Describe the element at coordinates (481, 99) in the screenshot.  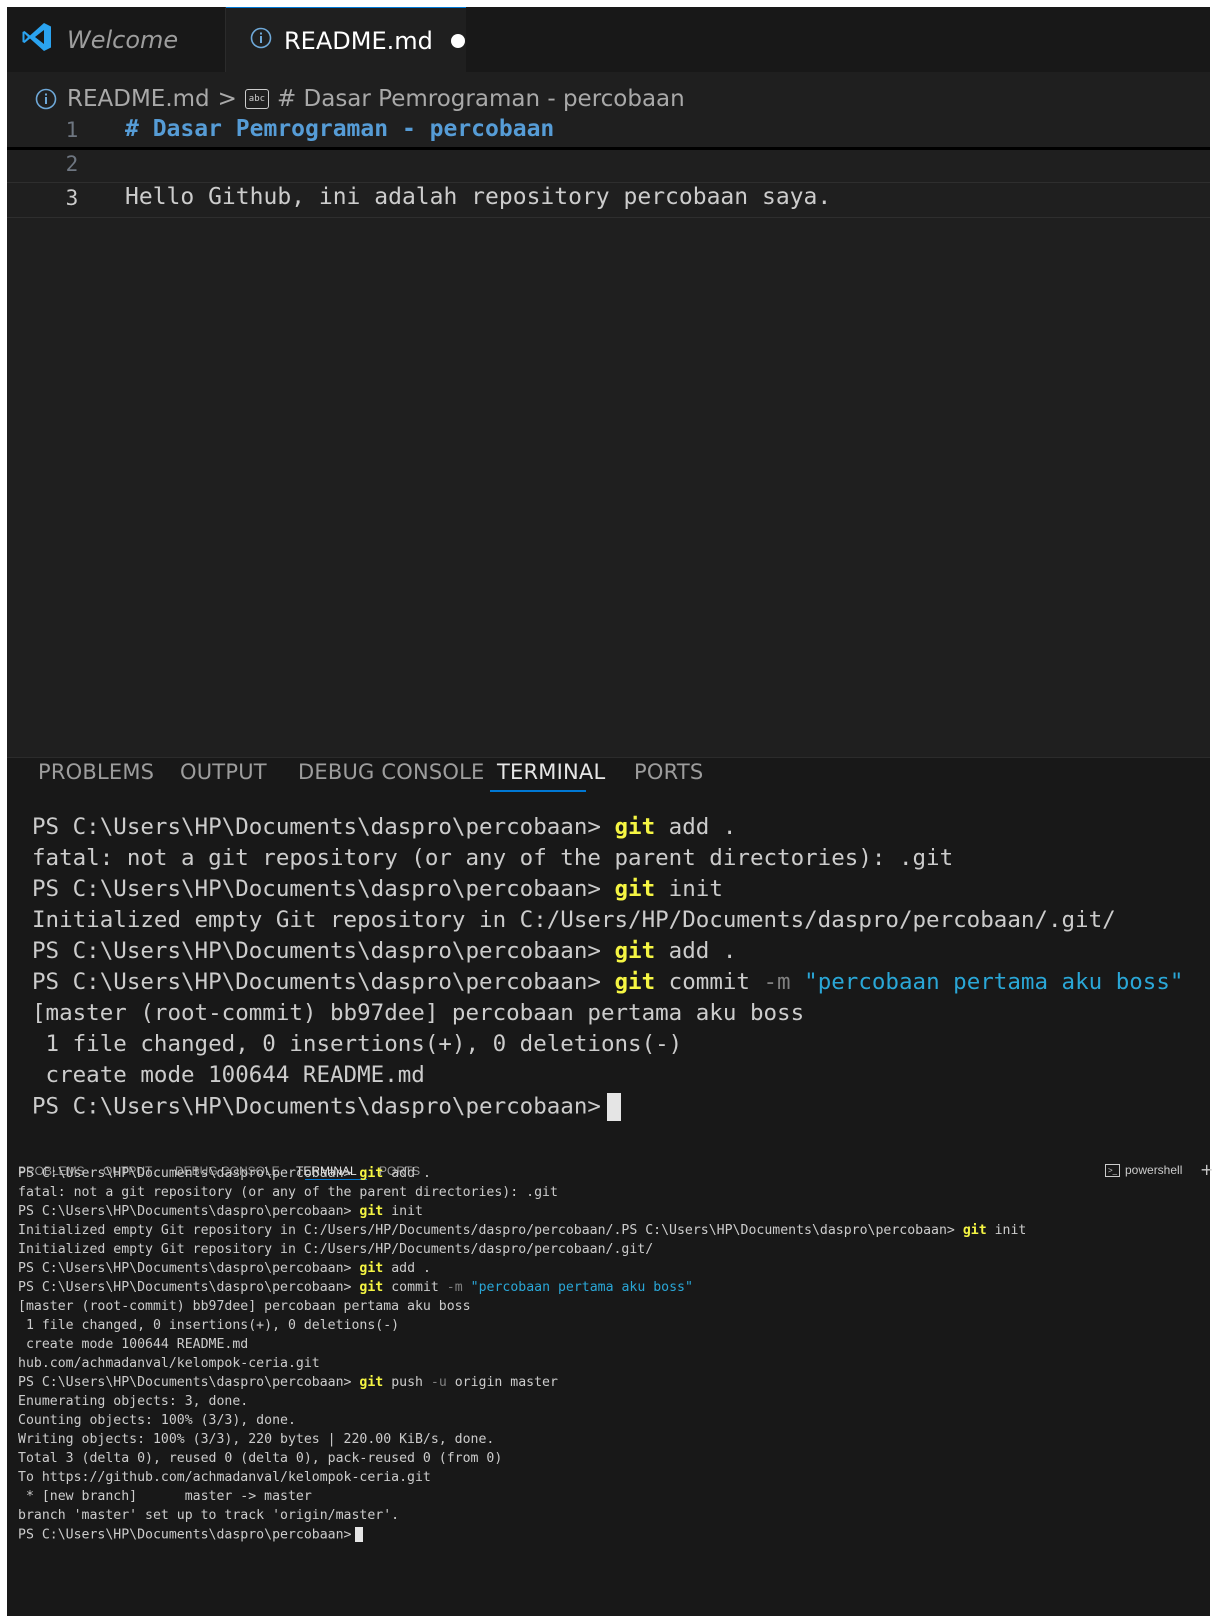
I see `breadcrumb-symbol: # Dasar Pemrograman - percobaan` at that location.